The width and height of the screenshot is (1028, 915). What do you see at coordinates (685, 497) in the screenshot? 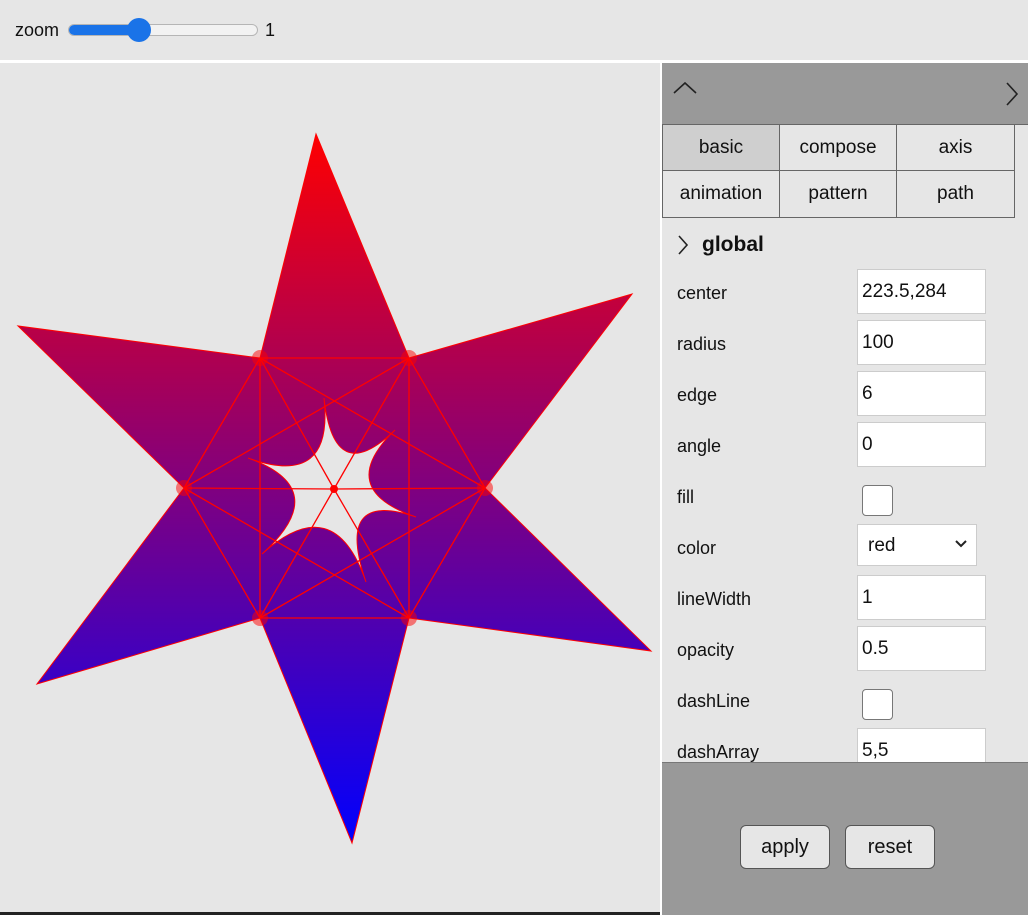
I see `fill-label: fill` at bounding box center [685, 497].